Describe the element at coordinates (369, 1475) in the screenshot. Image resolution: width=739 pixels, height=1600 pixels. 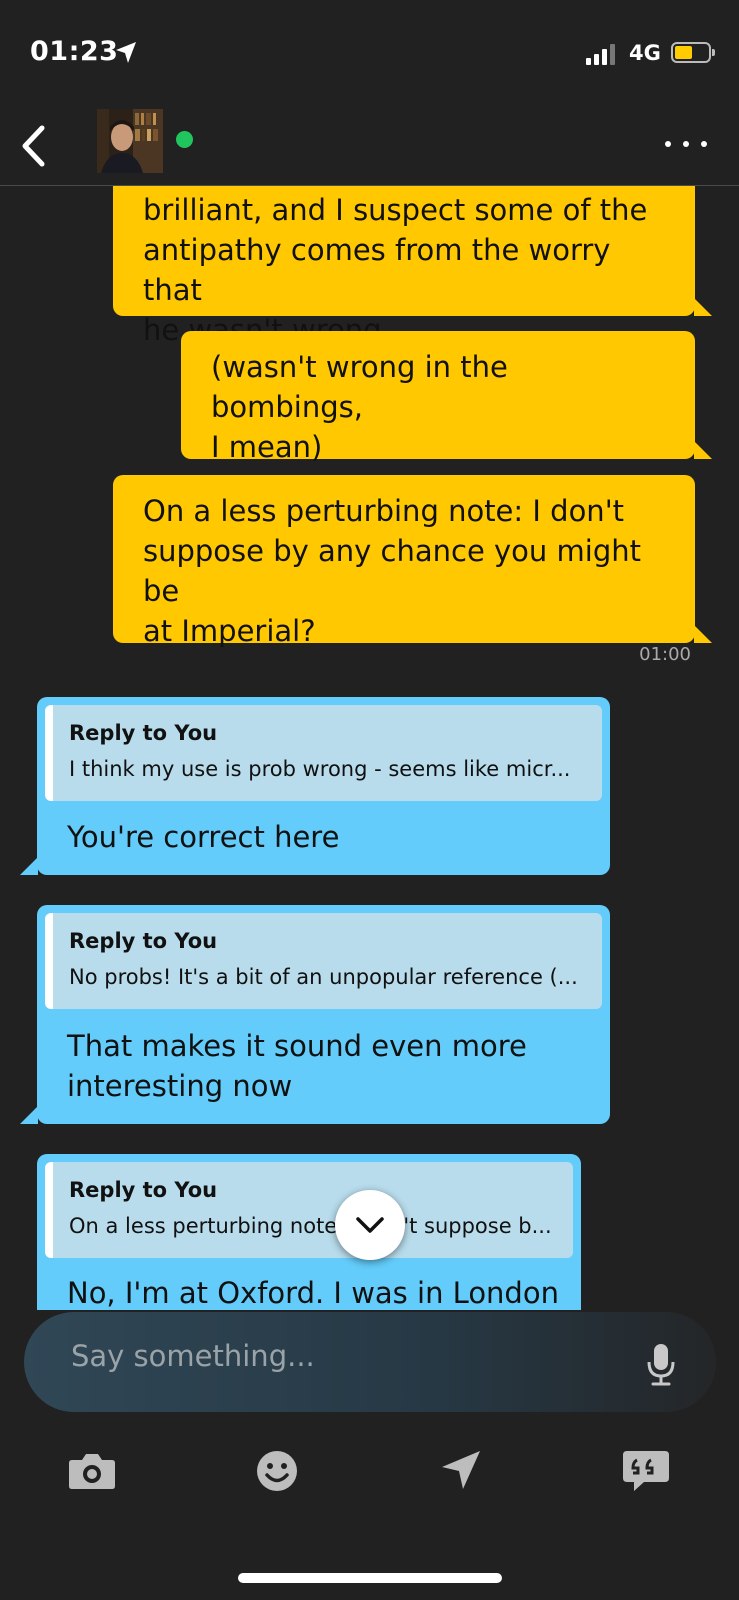
I see `chat-toolbar` at that location.